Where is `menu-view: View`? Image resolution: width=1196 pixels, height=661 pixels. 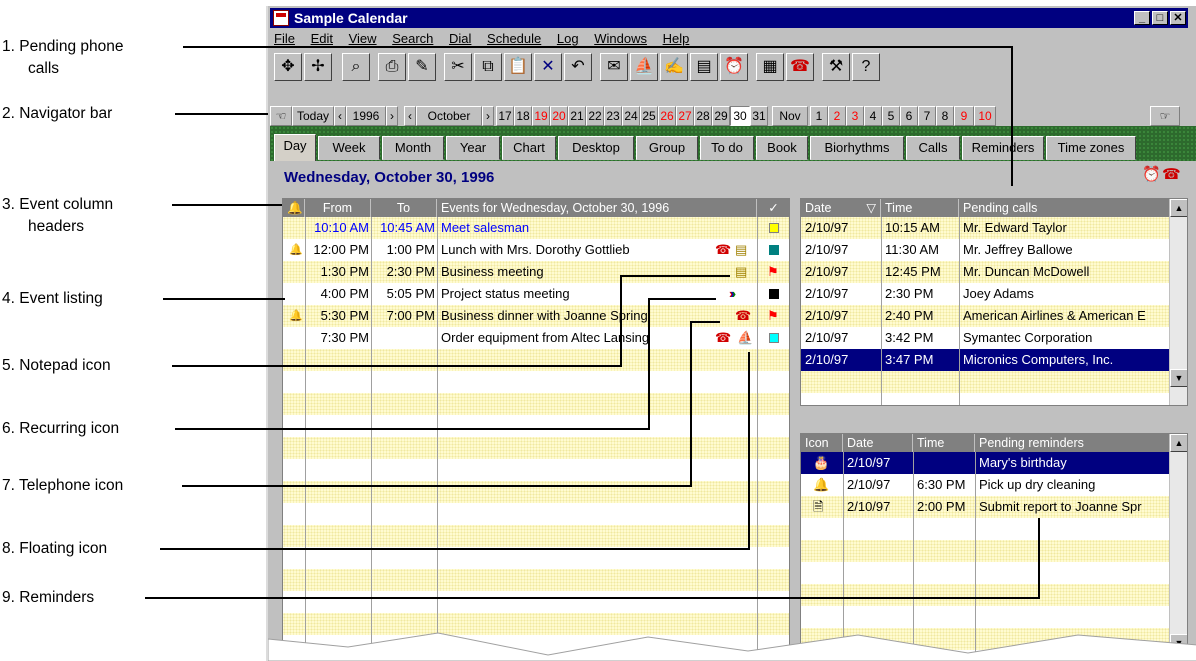 menu-view: View is located at coordinates (363, 38).